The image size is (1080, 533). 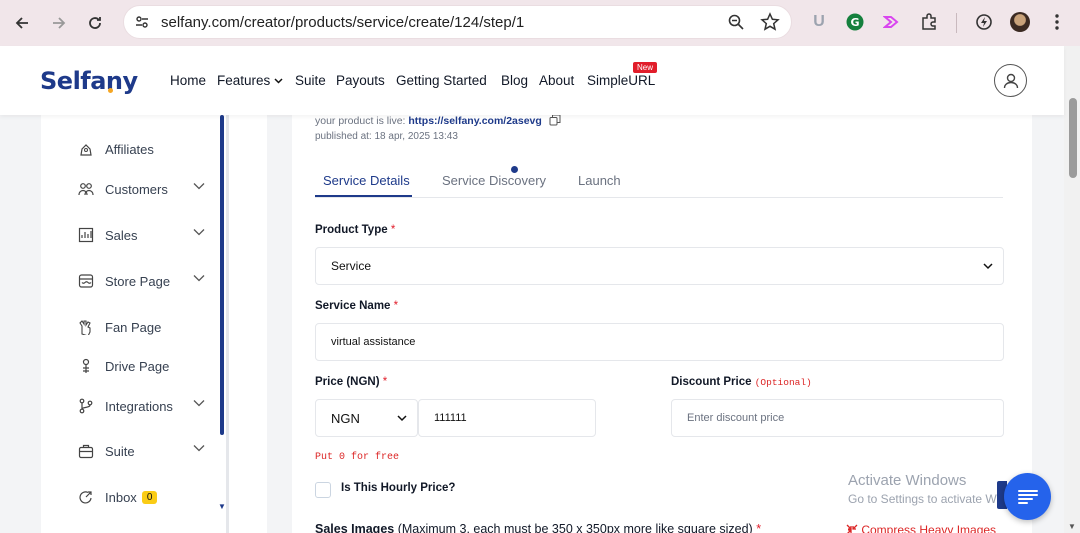 I want to click on u-extension-icon: U, so click(x=819, y=22).